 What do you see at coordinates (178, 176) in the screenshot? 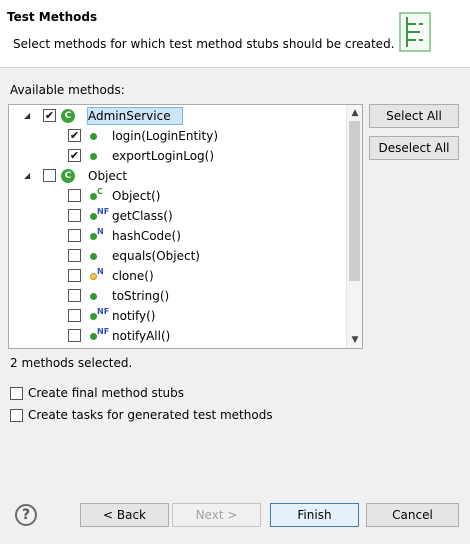
I see `tree-class-node: ◢ C Object` at bounding box center [178, 176].